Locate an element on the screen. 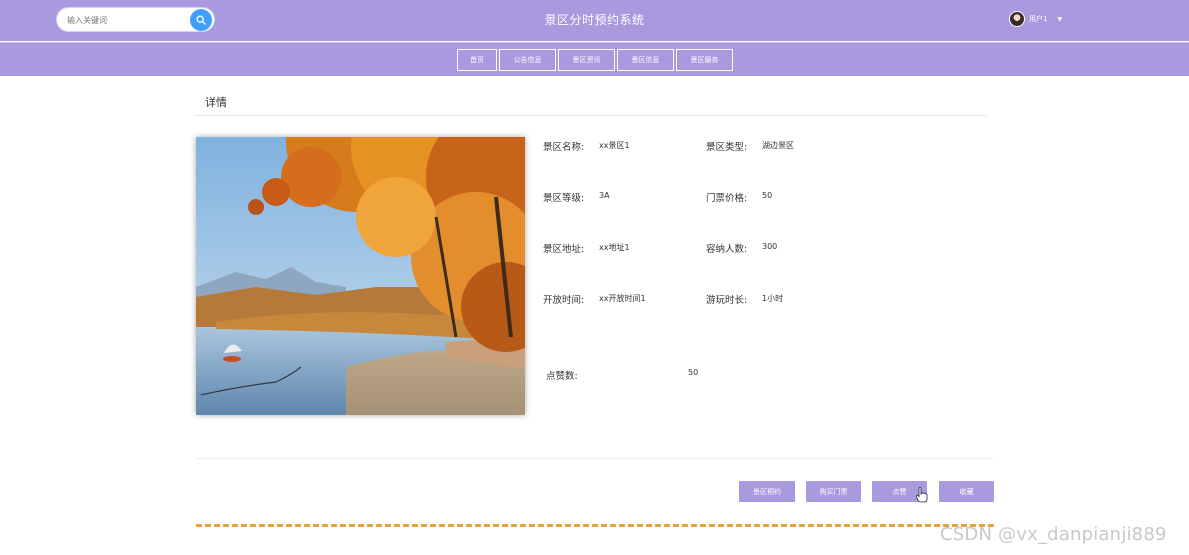 This screenshot has width=1189, height=555. capacity-value: 300 is located at coordinates (770, 246).